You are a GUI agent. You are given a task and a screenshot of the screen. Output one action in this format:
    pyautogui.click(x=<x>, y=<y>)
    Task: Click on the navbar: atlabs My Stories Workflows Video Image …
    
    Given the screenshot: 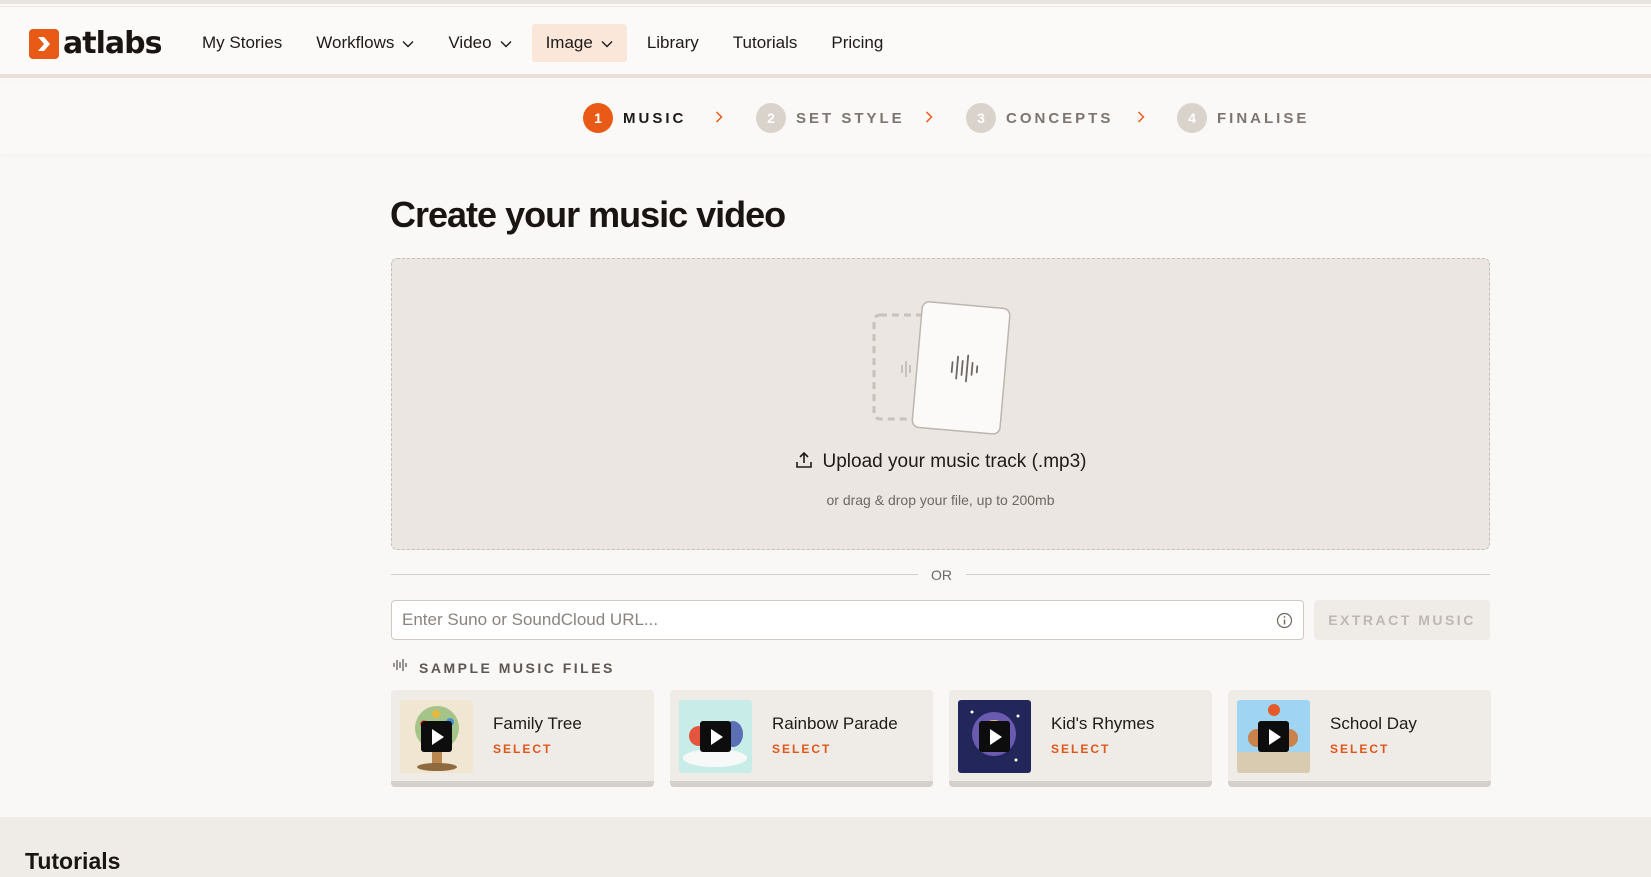 What is the action you would take?
    pyautogui.click(x=825, y=42)
    